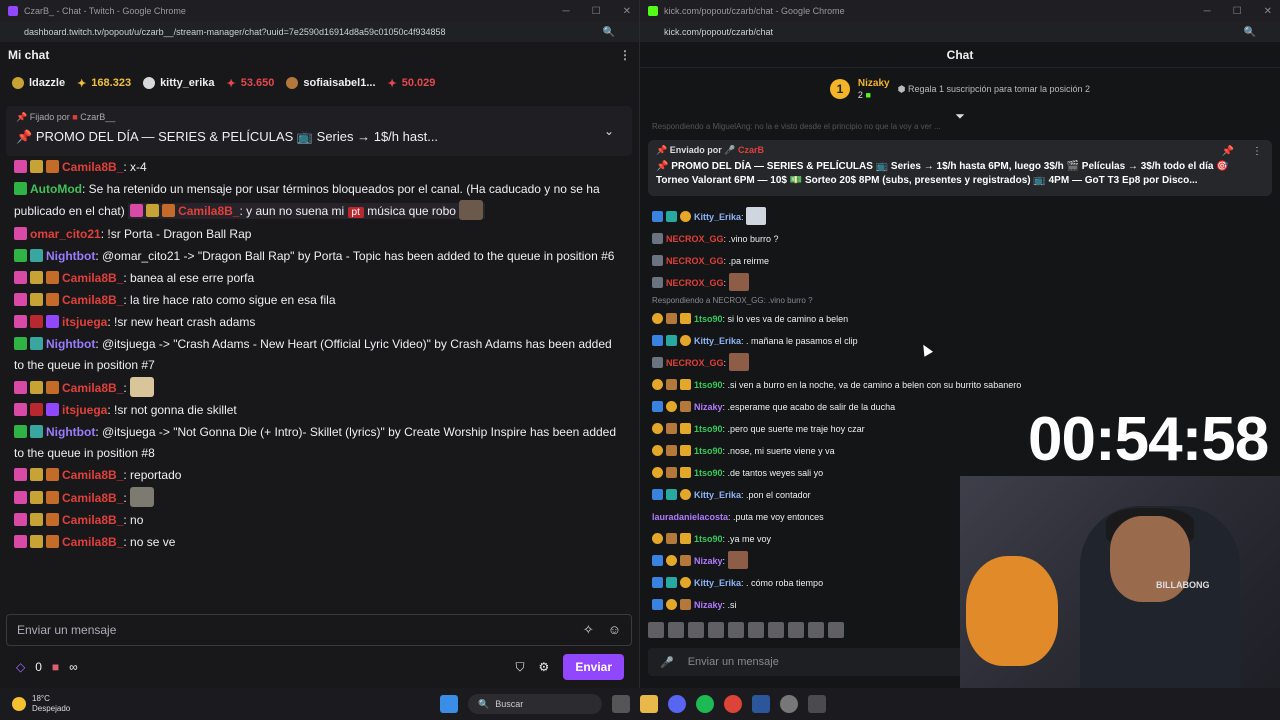  I want to click on emote-picker-icon: ☺, so click(614, 630).